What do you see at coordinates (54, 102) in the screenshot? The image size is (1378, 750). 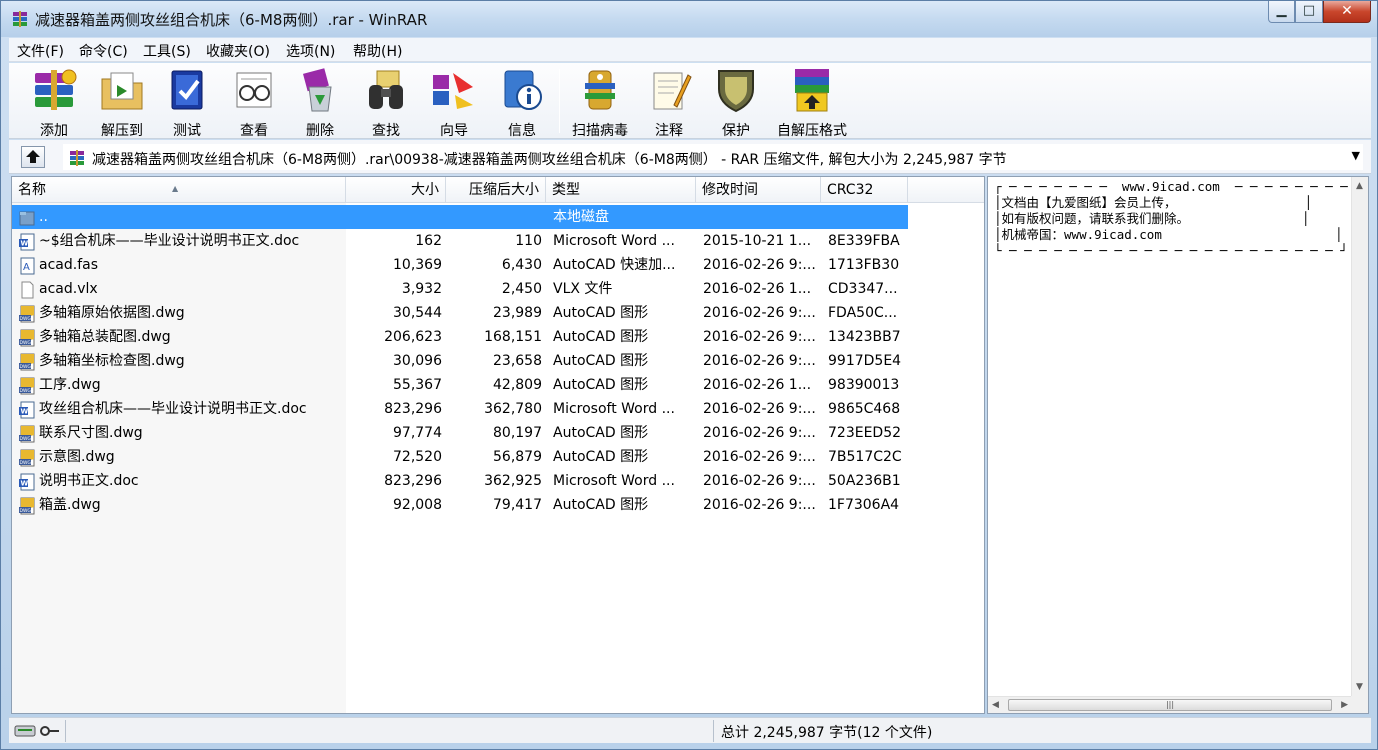 I see `add-button: 添加` at bounding box center [54, 102].